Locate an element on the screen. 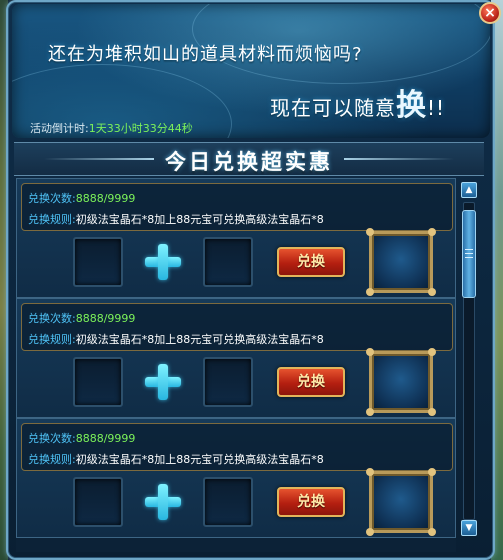 Image resolution: width=503 pixels, height=560 pixels. banner-headline: 还在为堆积如山的道具材料而烦恼吗? is located at coordinates (205, 54).